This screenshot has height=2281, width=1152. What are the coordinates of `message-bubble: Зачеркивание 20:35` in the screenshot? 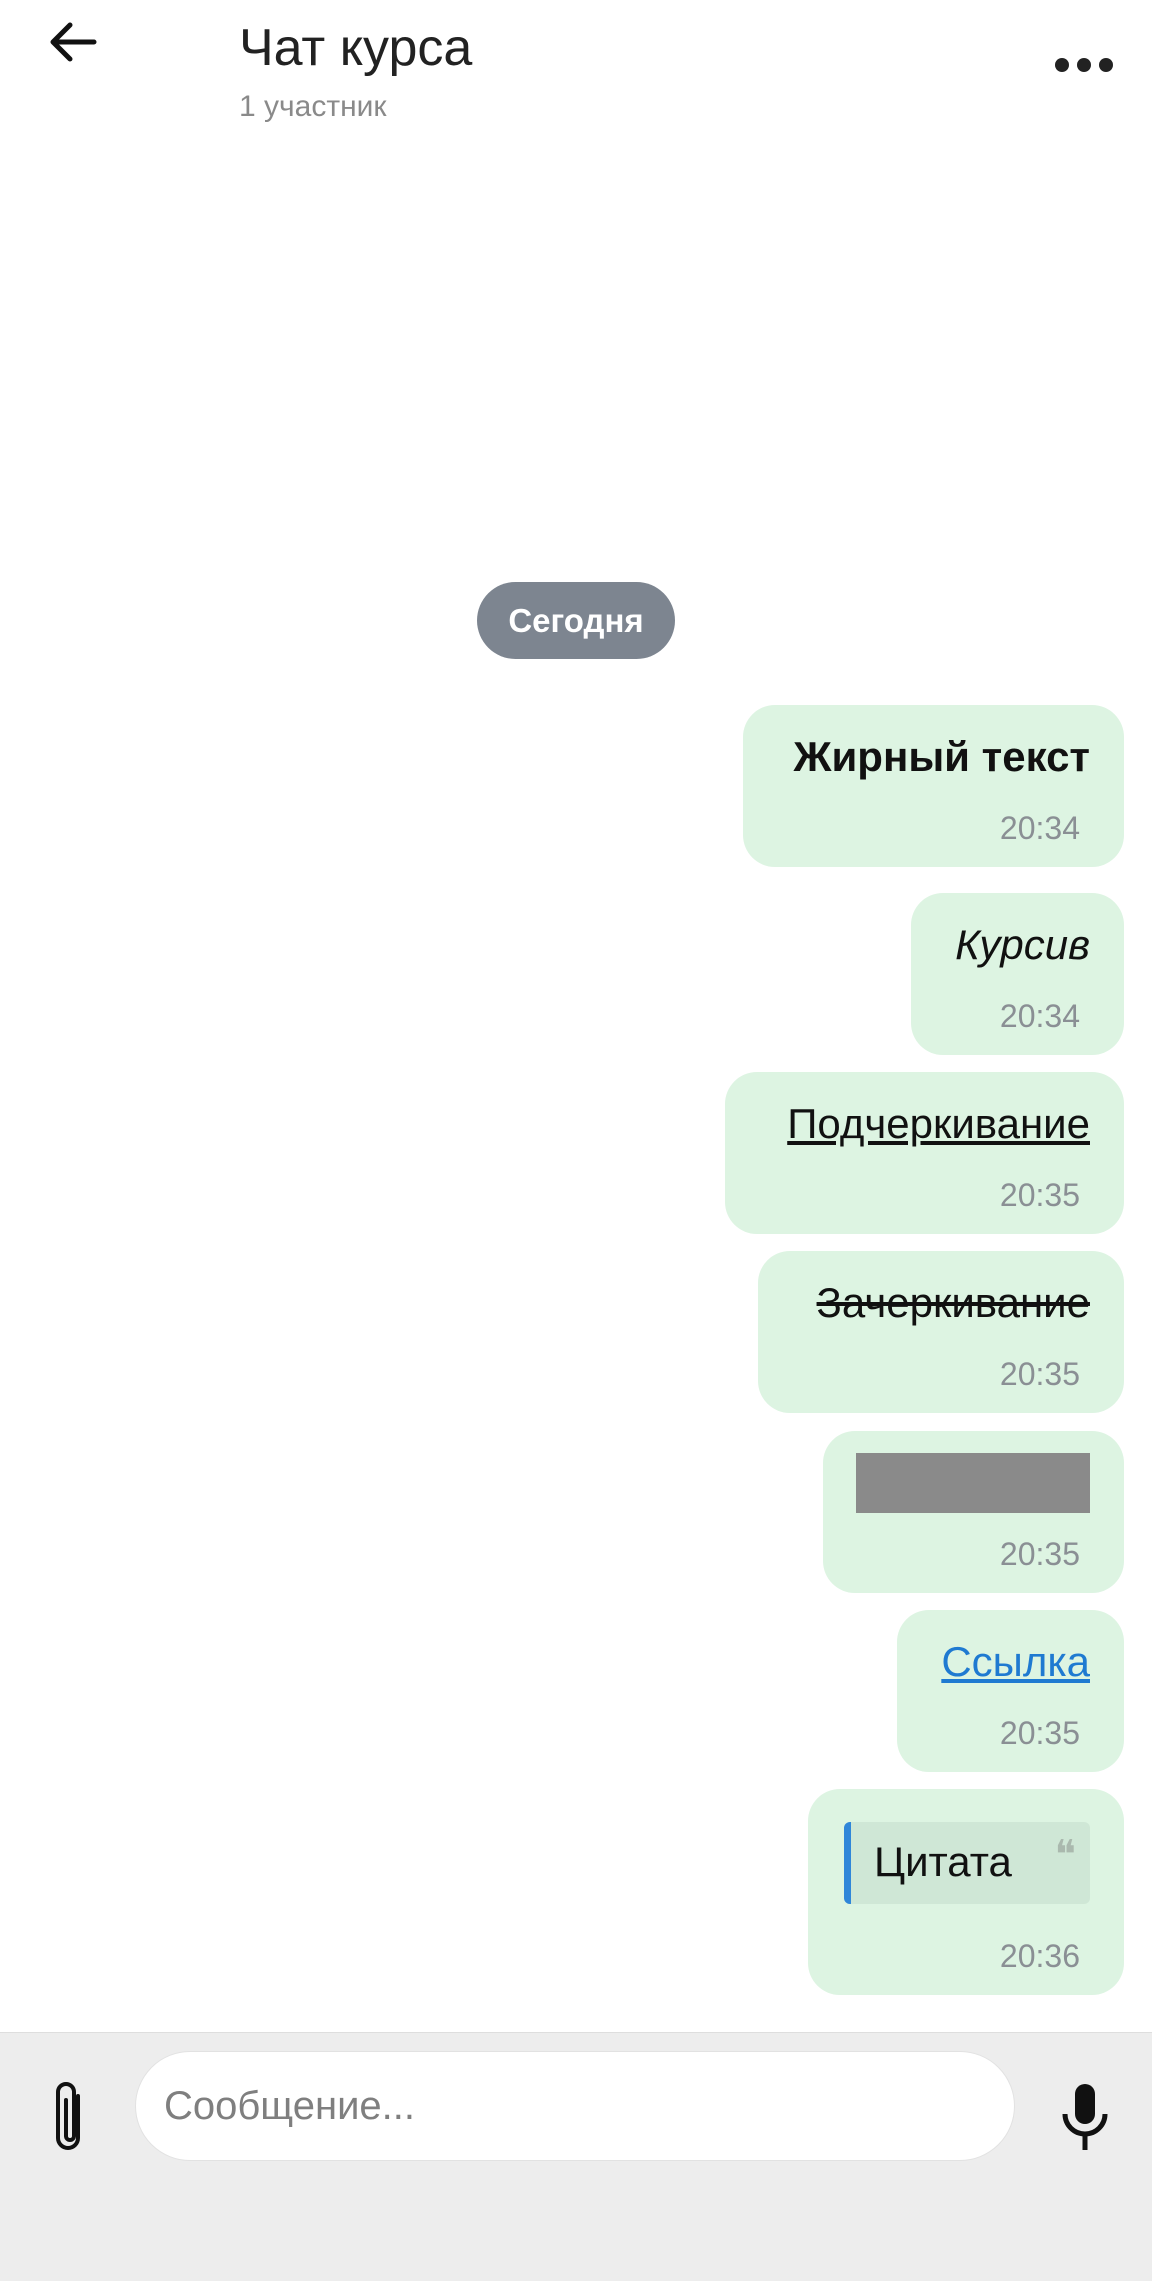 It's located at (941, 1332).